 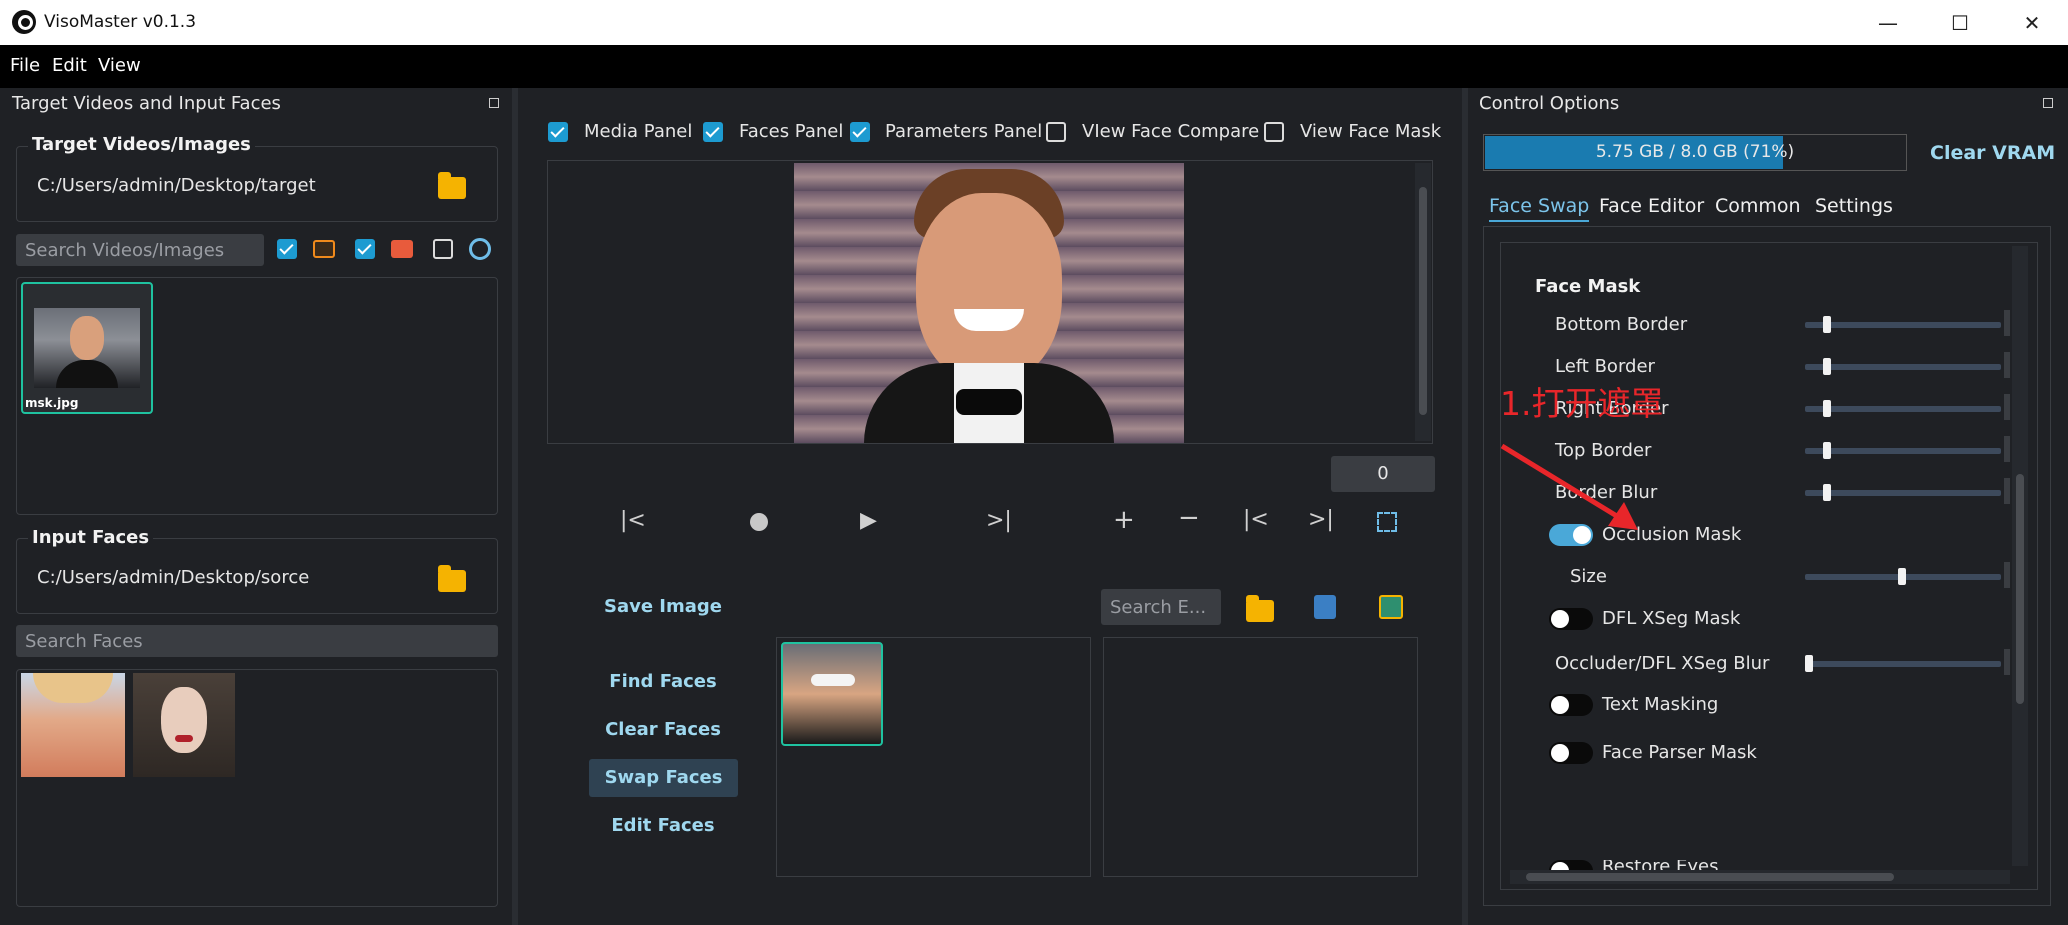 I want to click on embeddings-list, so click(x=1260, y=757).